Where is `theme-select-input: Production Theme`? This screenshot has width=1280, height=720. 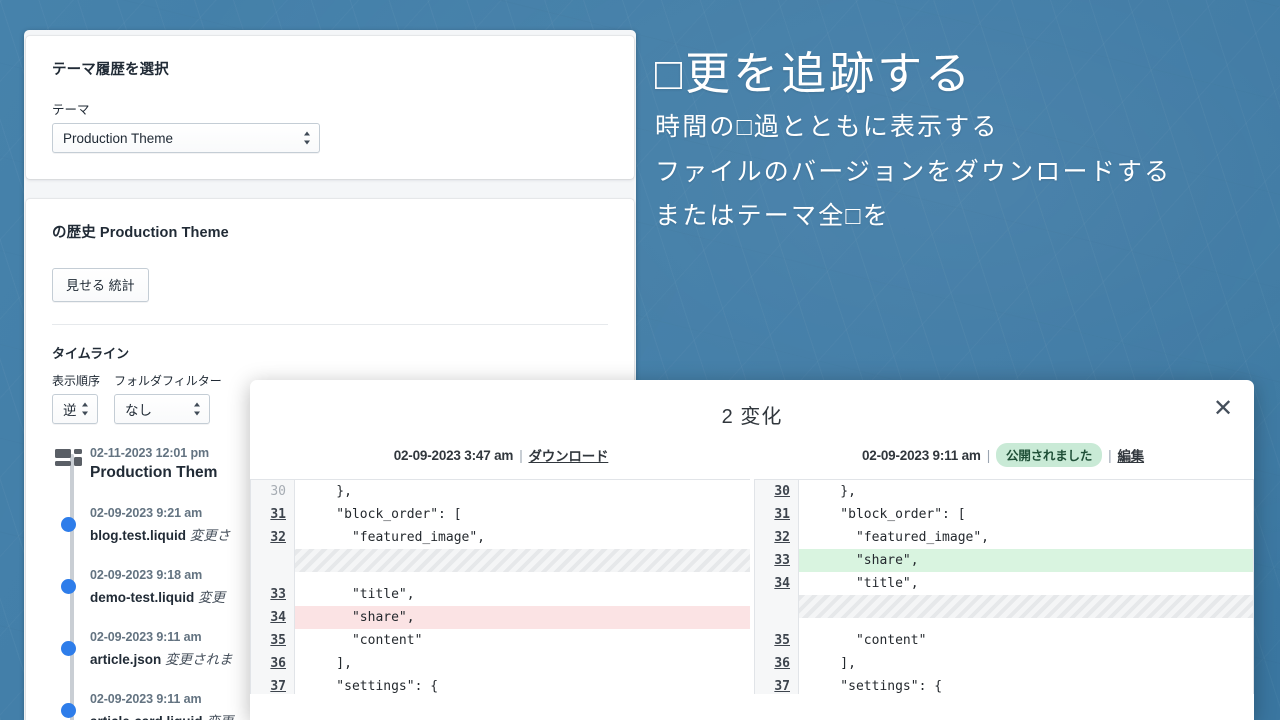
theme-select-input: Production Theme is located at coordinates (186, 138).